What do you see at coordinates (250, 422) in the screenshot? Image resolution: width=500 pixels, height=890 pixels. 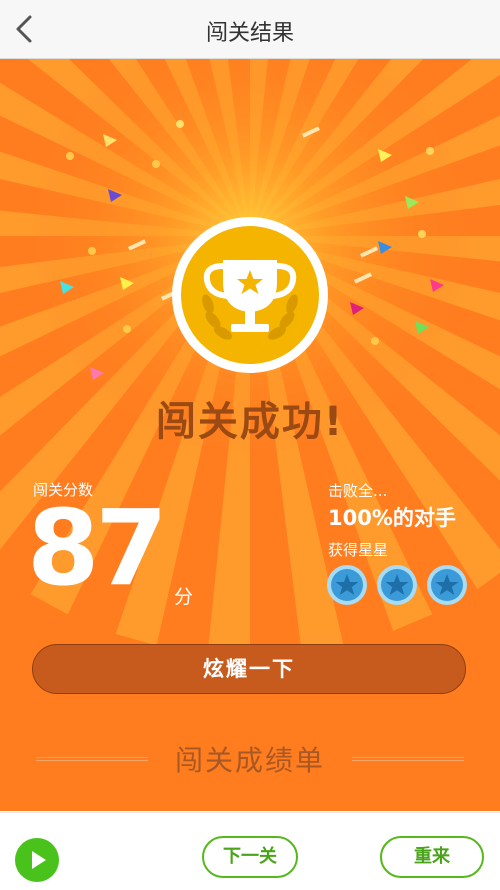 I see `success-headline: 闯关成功!` at bounding box center [250, 422].